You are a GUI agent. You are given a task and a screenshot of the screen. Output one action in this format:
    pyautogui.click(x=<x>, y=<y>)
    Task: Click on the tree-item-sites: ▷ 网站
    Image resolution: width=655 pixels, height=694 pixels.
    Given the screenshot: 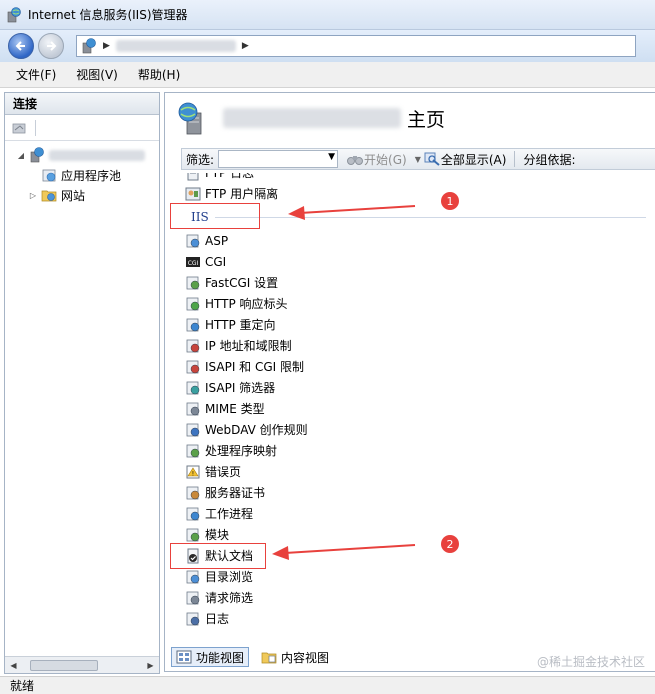 What is the action you would take?
    pyautogui.click(x=82, y=195)
    